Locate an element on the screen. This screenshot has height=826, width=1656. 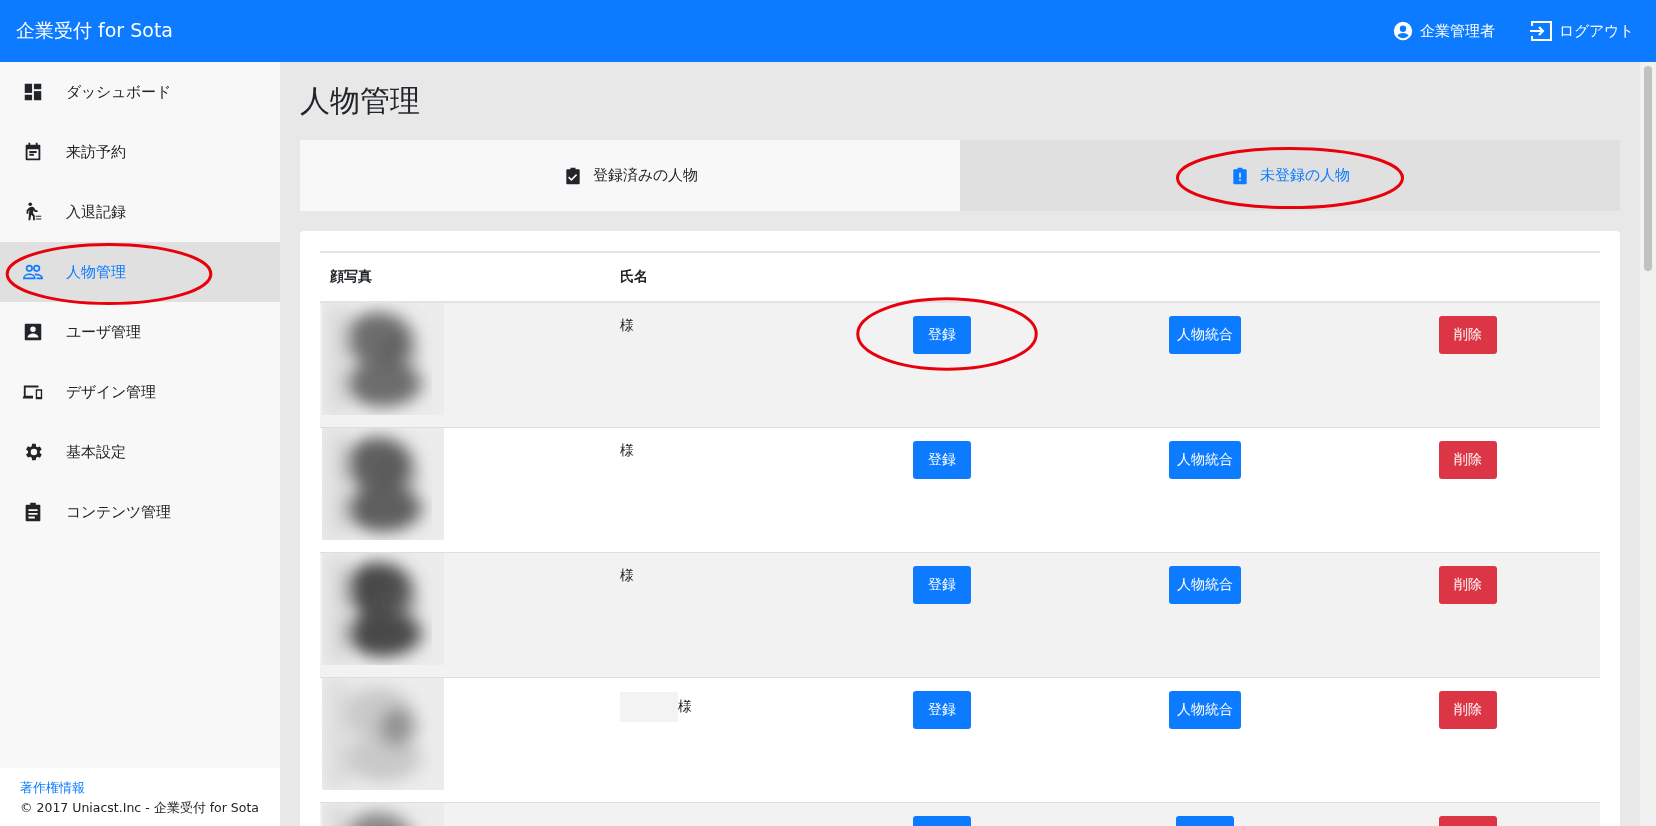
copyright-link: 著作権情報 is located at coordinates (52, 788).